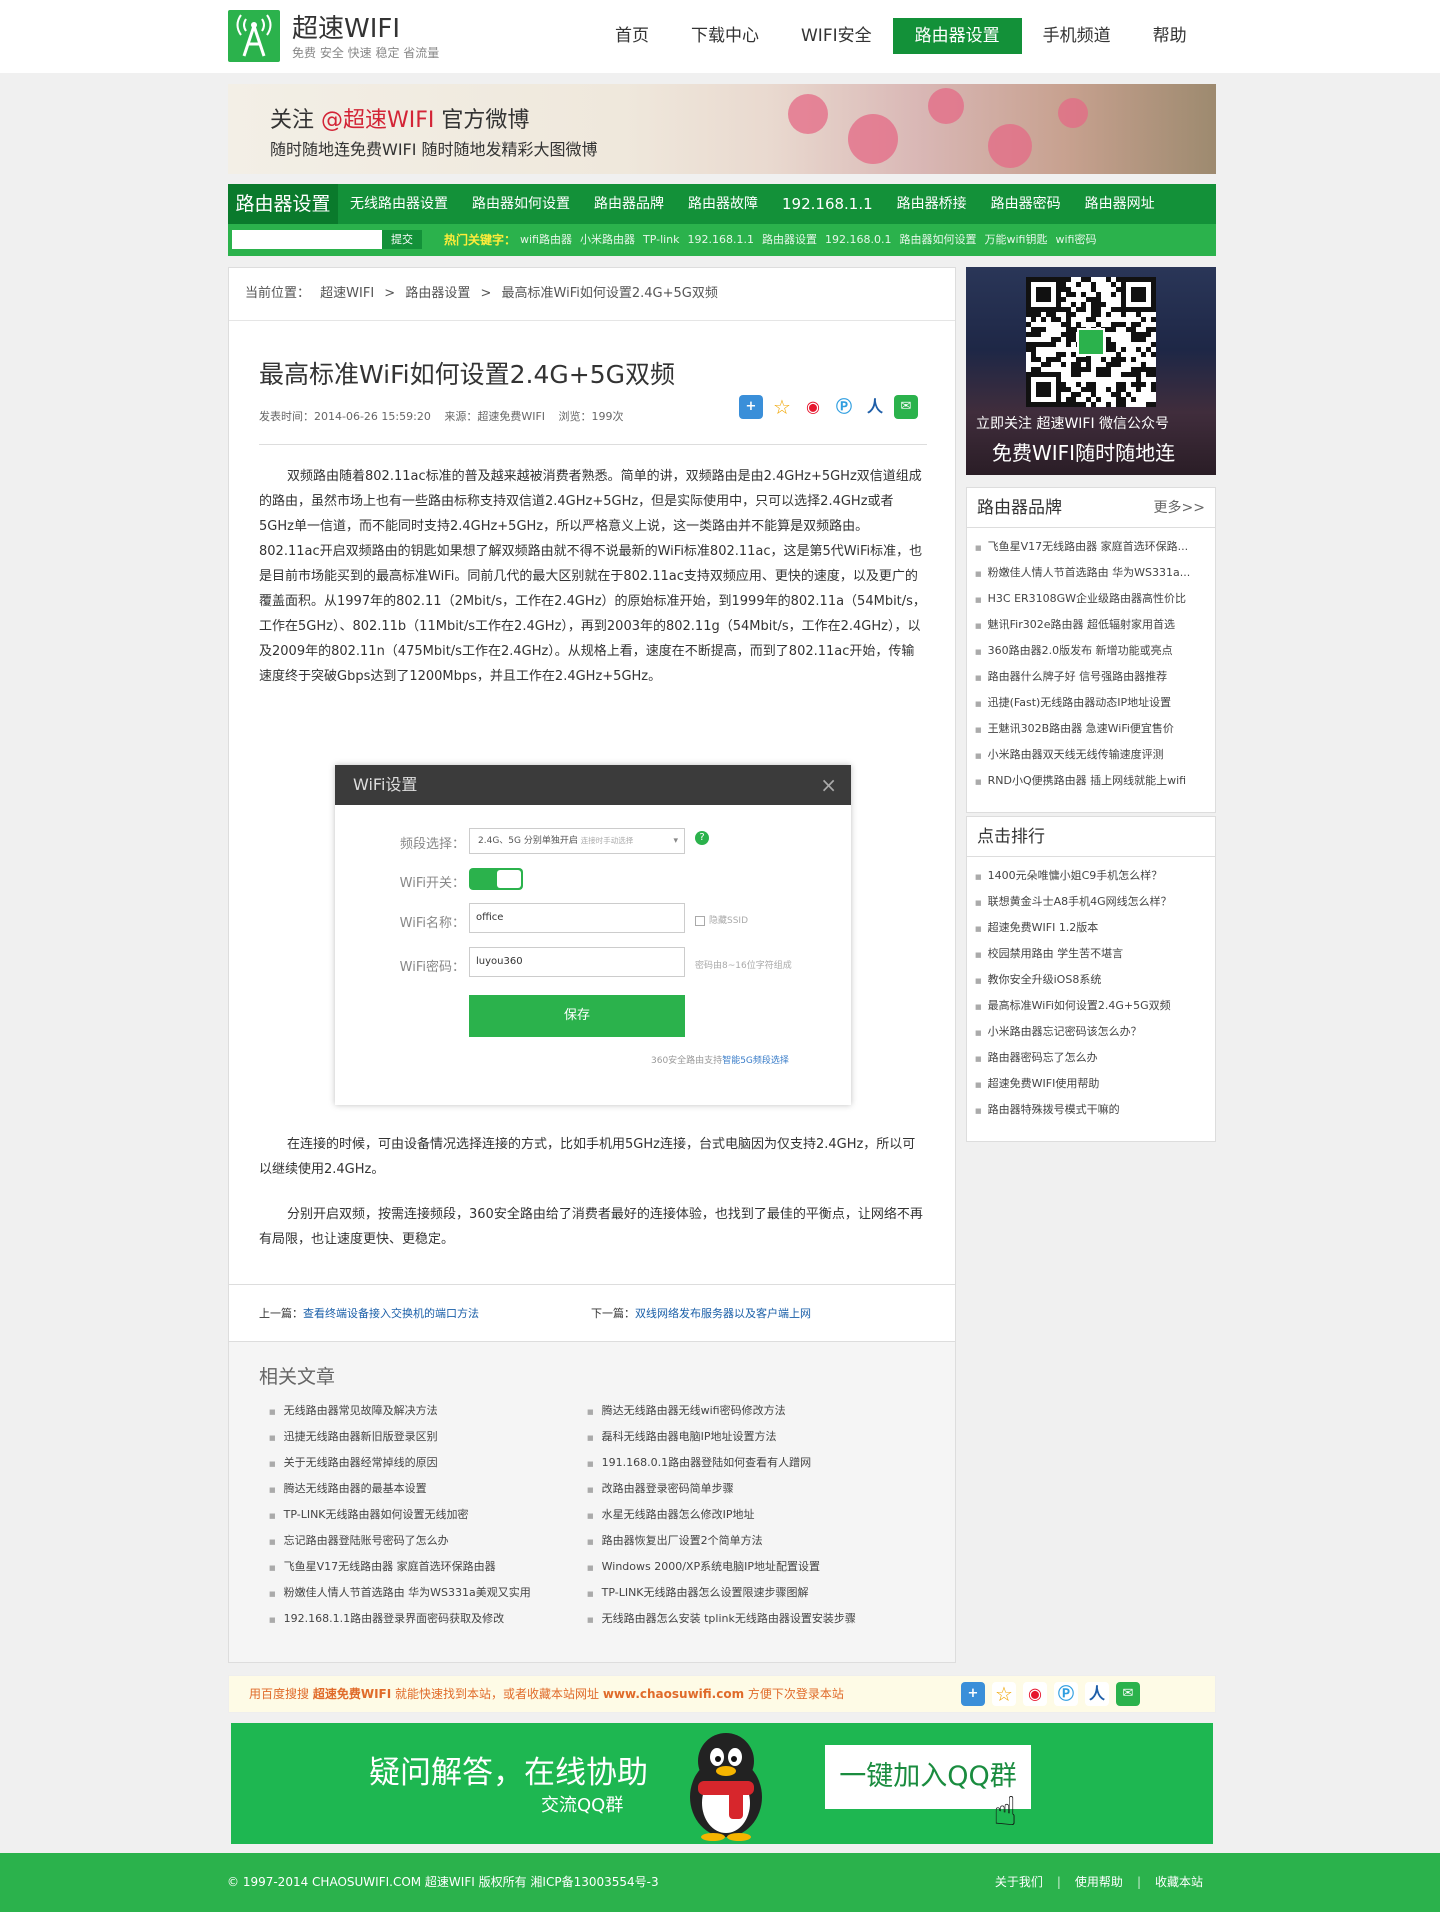 The width and height of the screenshot is (1440, 1912). Describe the element at coordinates (767, 1541) in the screenshot. I see `list-item: 路由器恢复出厂设置2个简单方法` at that location.